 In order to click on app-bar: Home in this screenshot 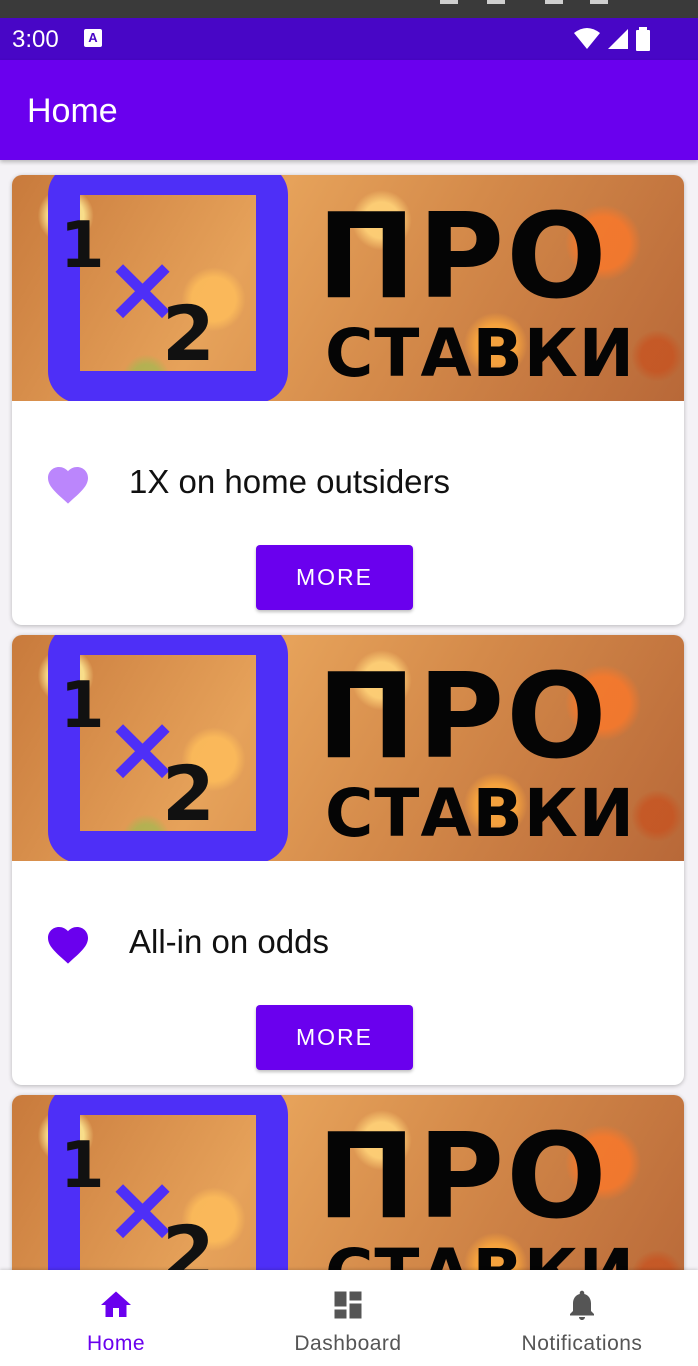, I will do `click(349, 110)`.